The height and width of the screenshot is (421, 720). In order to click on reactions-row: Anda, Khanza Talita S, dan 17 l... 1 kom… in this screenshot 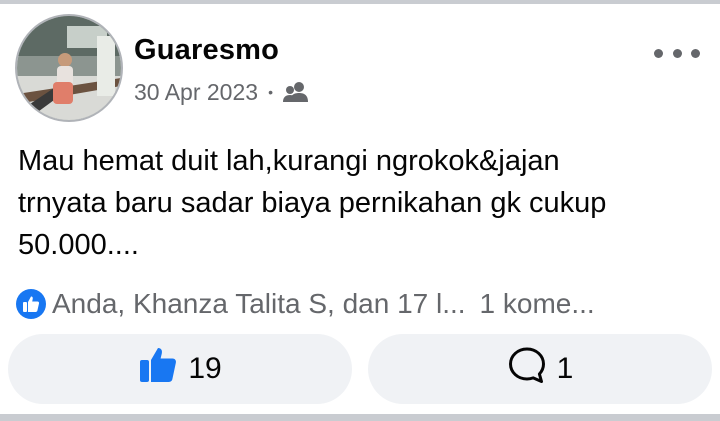, I will do `click(361, 304)`.